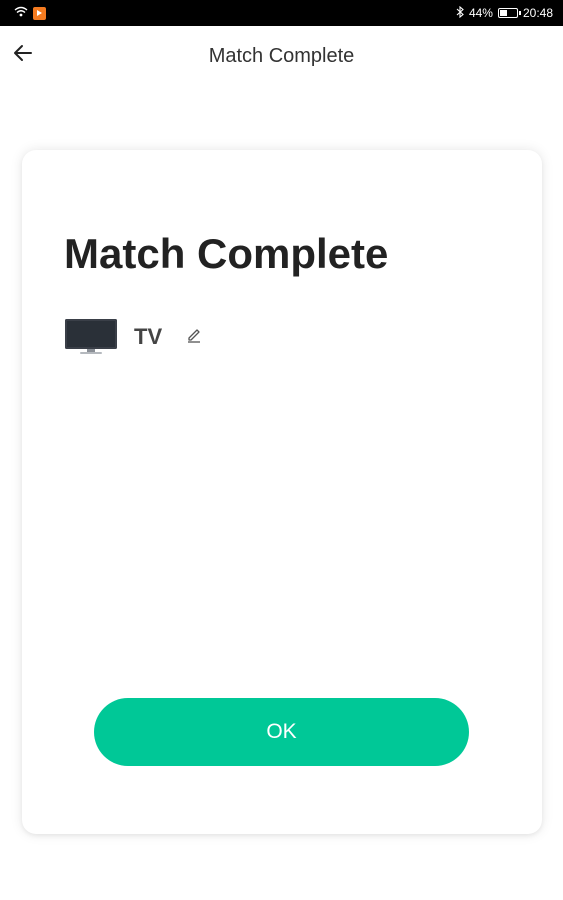 This screenshot has height=900, width=563. I want to click on status-bar: 44% 20:48, so click(281, 13).